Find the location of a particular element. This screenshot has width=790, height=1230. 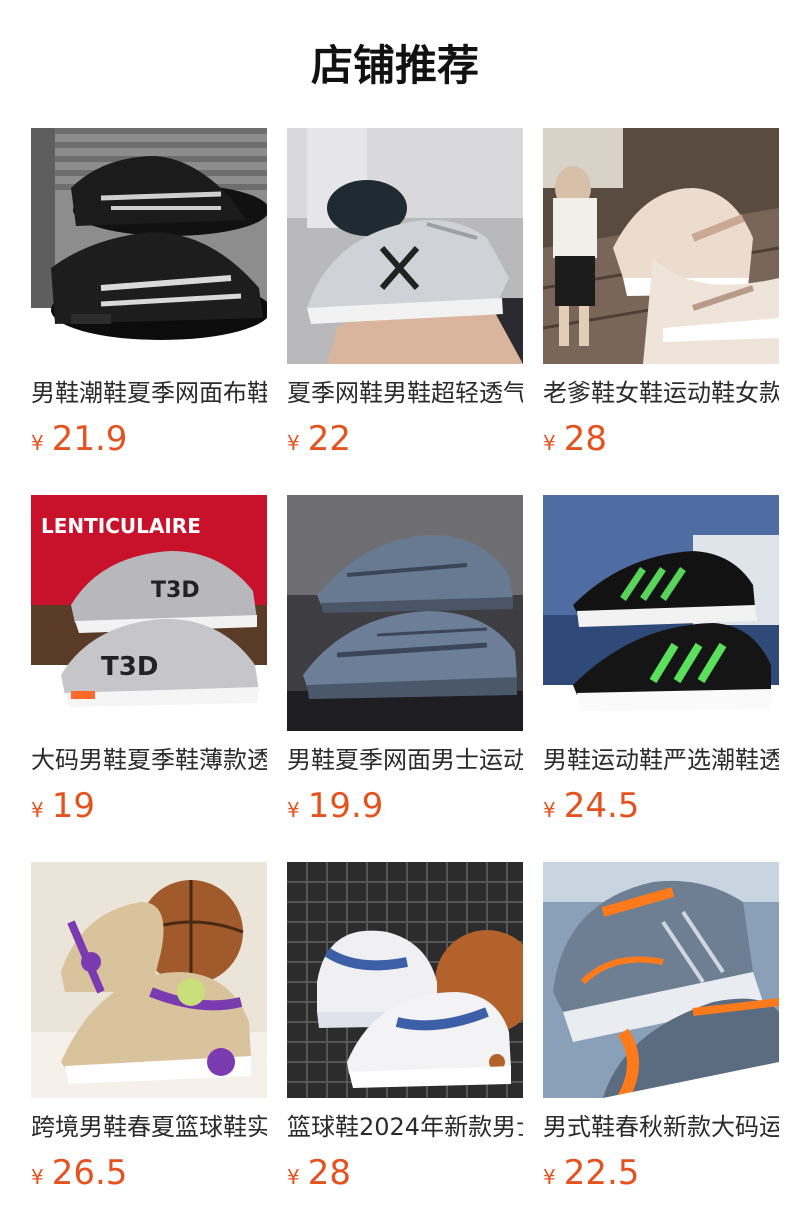

product-price: ¥19 is located at coordinates (63, 806).